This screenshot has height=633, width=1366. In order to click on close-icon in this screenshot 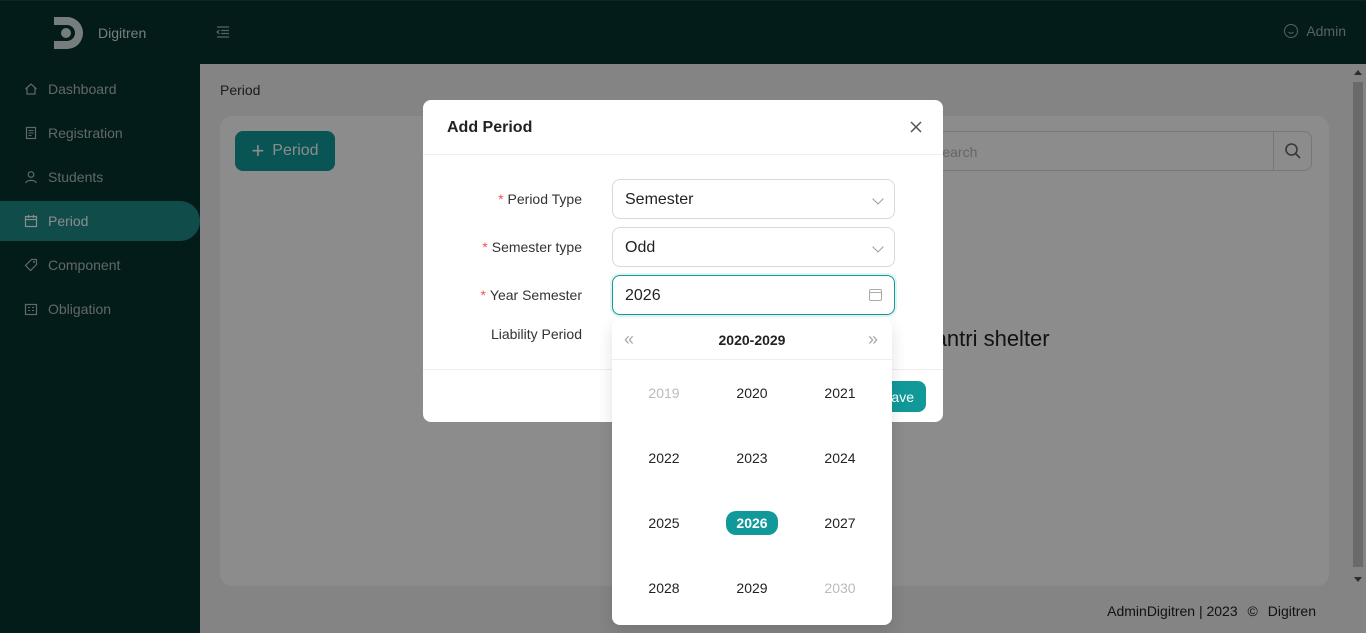, I will do `click(916, 127)`.